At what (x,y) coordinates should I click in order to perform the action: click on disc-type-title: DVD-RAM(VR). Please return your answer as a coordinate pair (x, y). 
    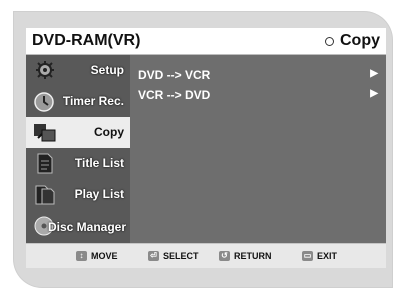
    Looking at the image, I should click on (86, 40).